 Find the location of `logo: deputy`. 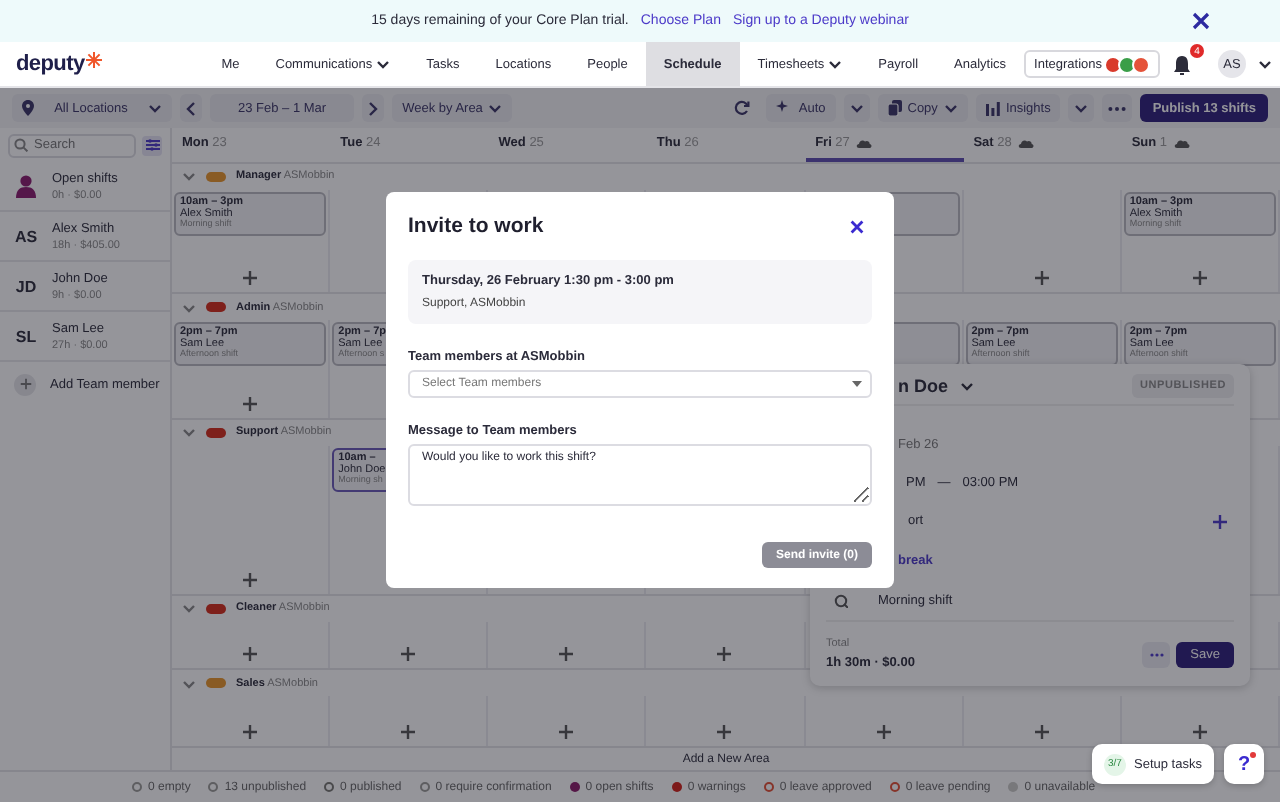

logo: deputy is located at coordinates (50, 64).